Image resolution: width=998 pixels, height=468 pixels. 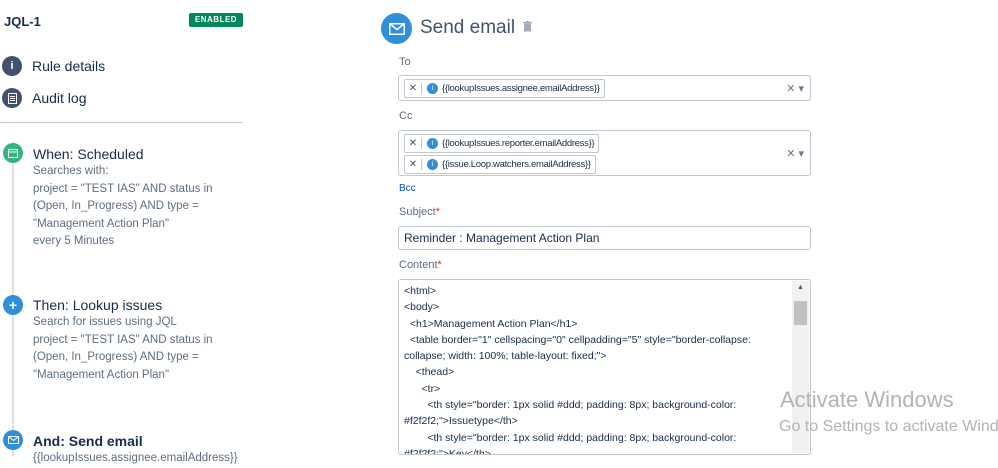 I want to click on subject-label: Subject*, so click(x=419, y=212).